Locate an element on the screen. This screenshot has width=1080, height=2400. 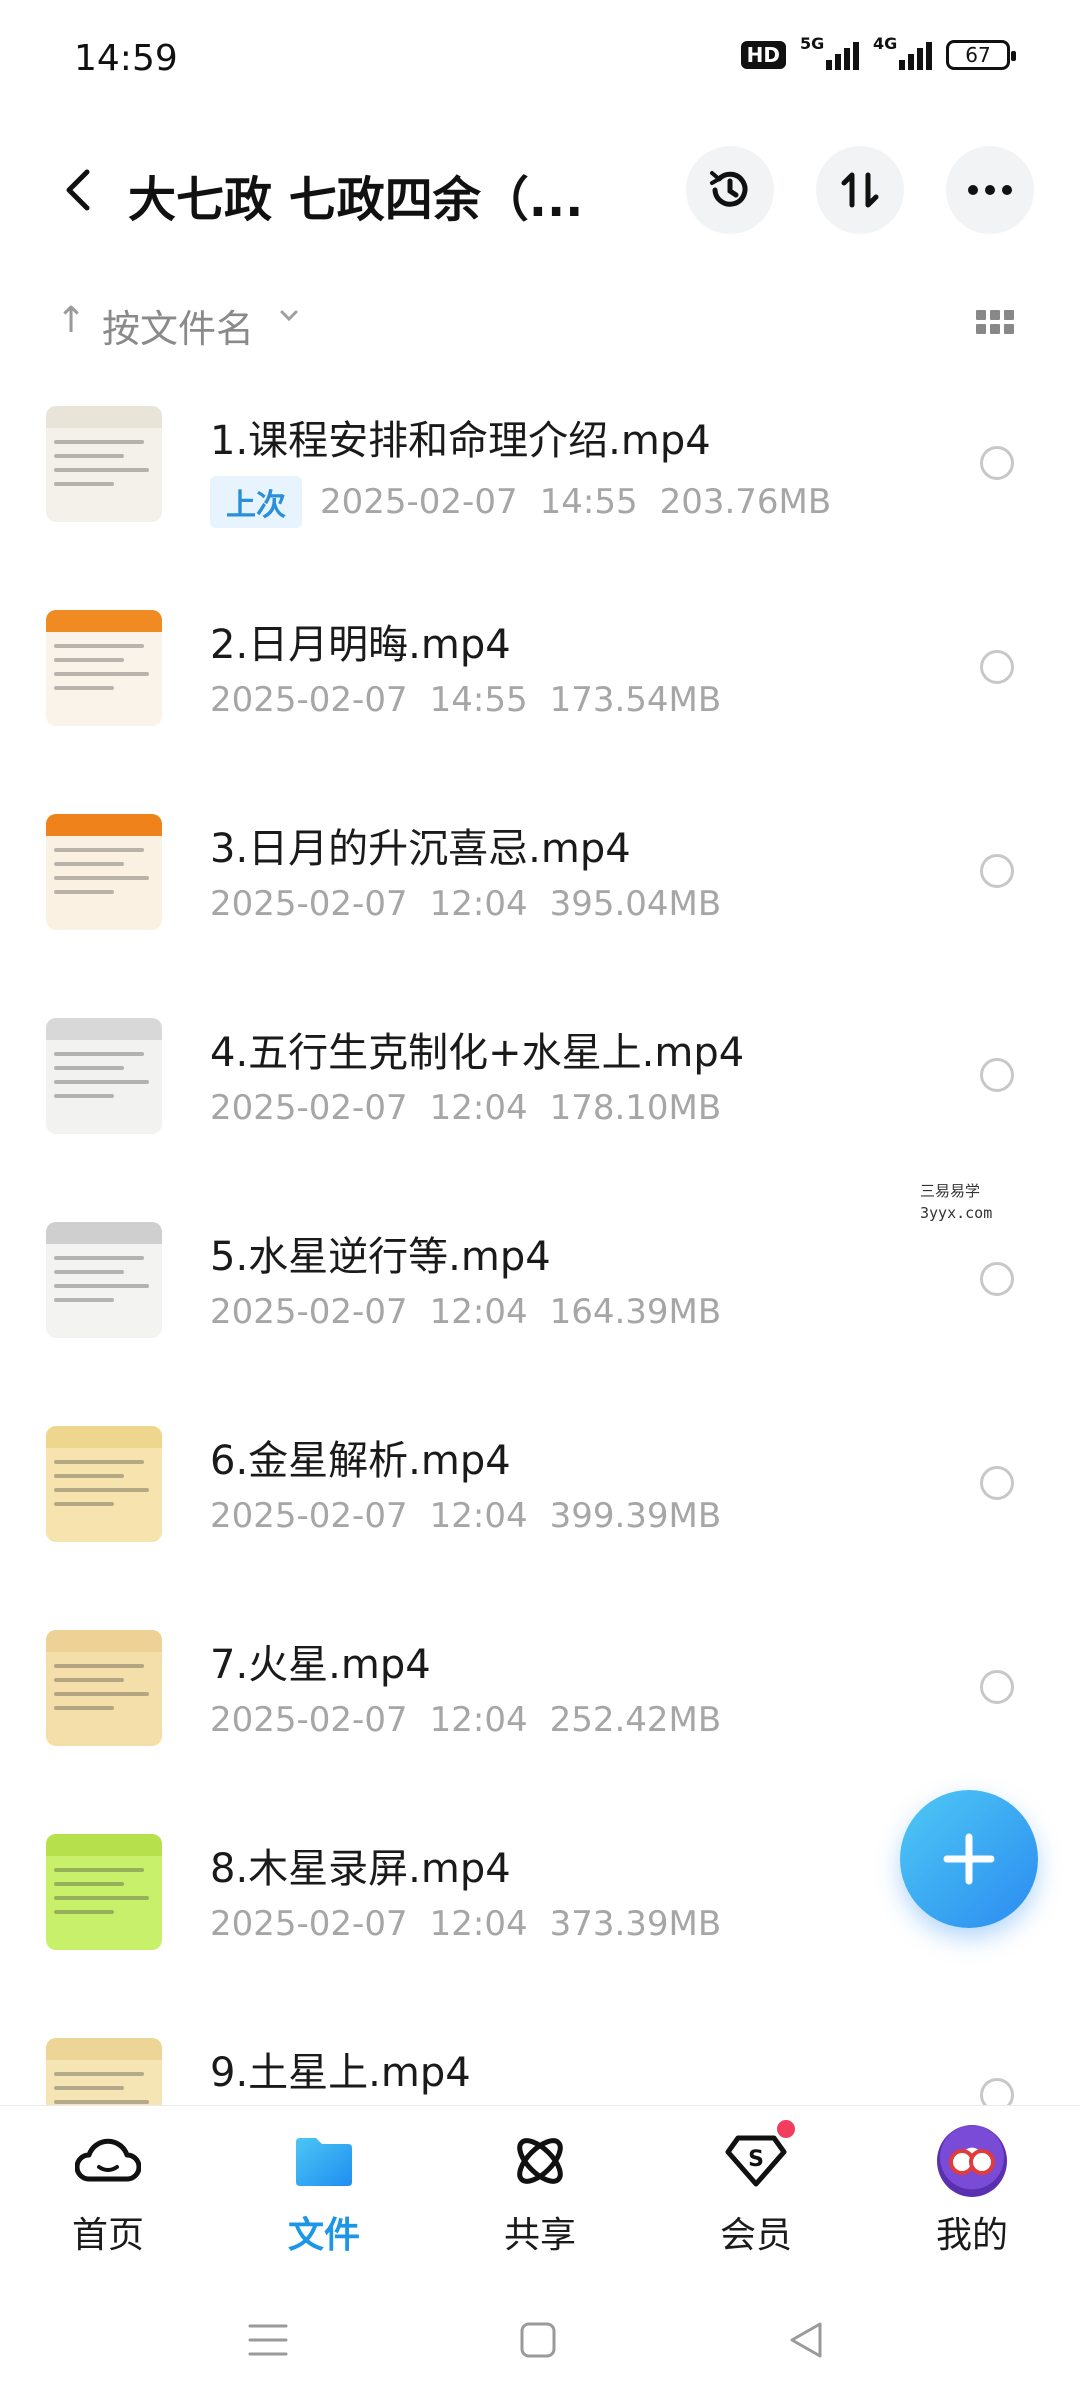
recent-apps-button is located at coordinates (268, 2340).